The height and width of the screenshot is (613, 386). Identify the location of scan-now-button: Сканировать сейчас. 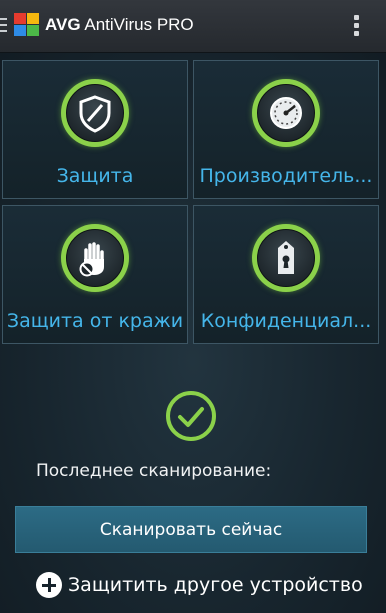
(191, 529).